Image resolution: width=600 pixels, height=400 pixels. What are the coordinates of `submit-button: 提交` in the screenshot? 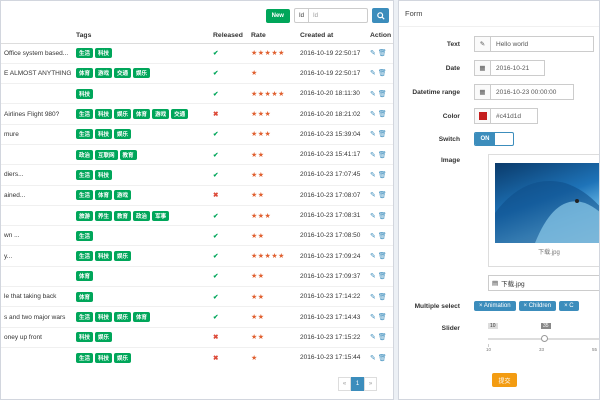 It's located at (504, 380).